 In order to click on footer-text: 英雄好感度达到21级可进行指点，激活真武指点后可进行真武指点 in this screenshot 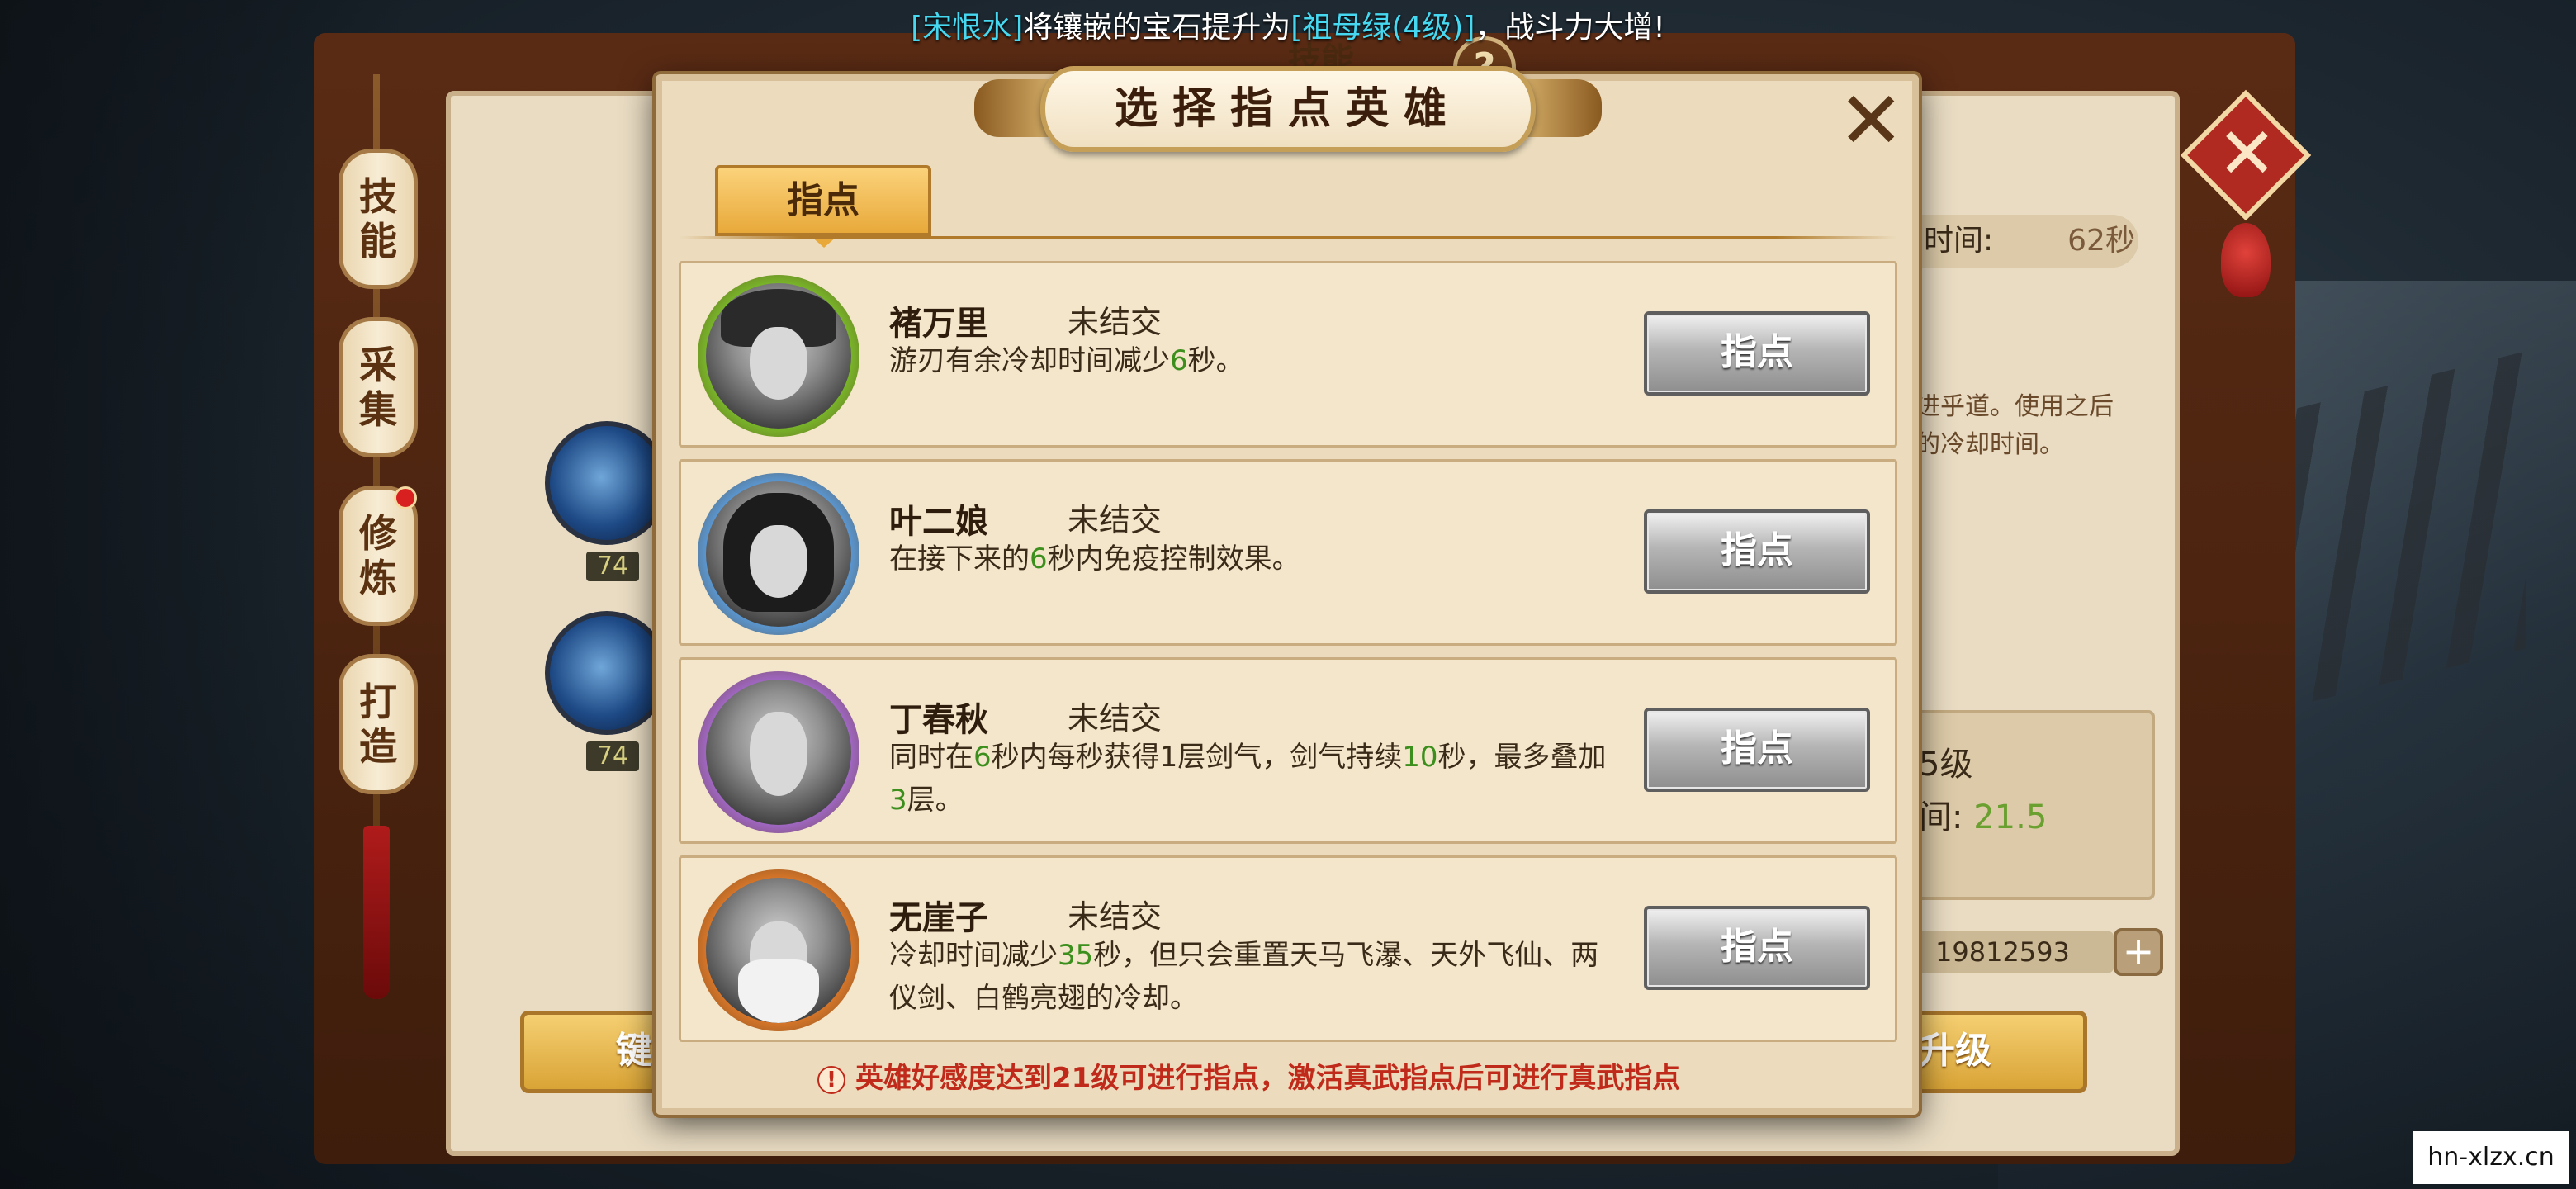, I will do `click(1268, 1078)`.